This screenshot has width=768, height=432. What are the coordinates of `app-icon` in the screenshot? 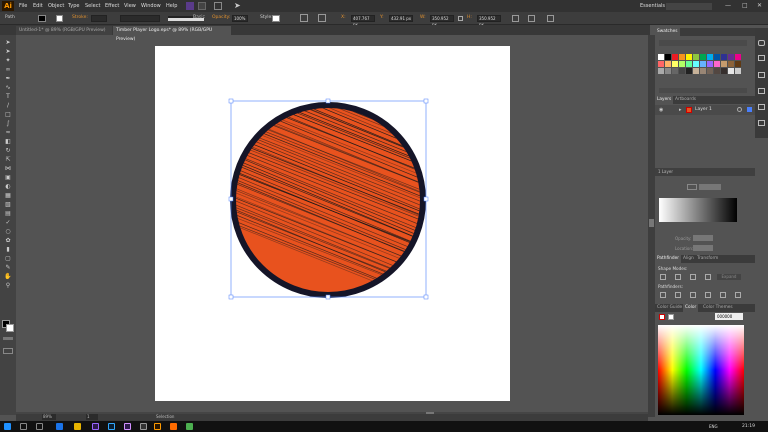 It's located at (173, 426).